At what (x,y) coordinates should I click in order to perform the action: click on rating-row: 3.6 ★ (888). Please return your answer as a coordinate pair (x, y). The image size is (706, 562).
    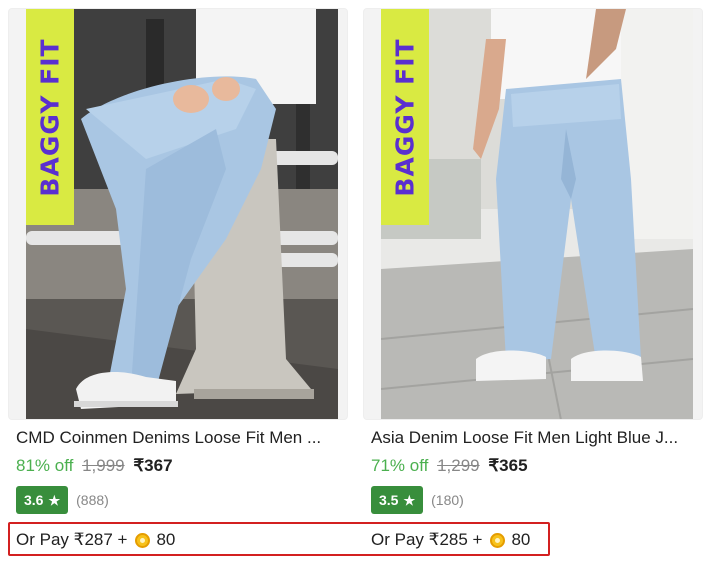
    Looking at the image, I should click on (62, 500).